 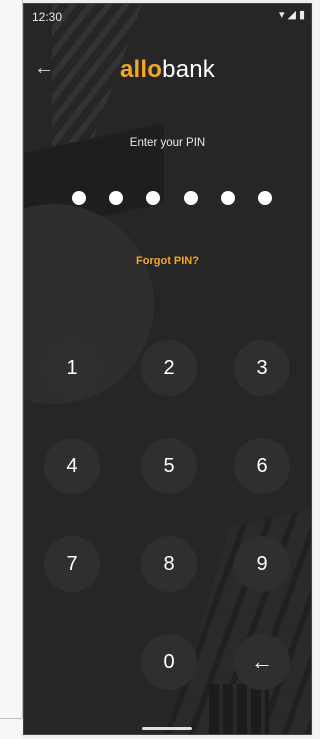 I want to click on key-0: 0, so click(x=169, y=662).